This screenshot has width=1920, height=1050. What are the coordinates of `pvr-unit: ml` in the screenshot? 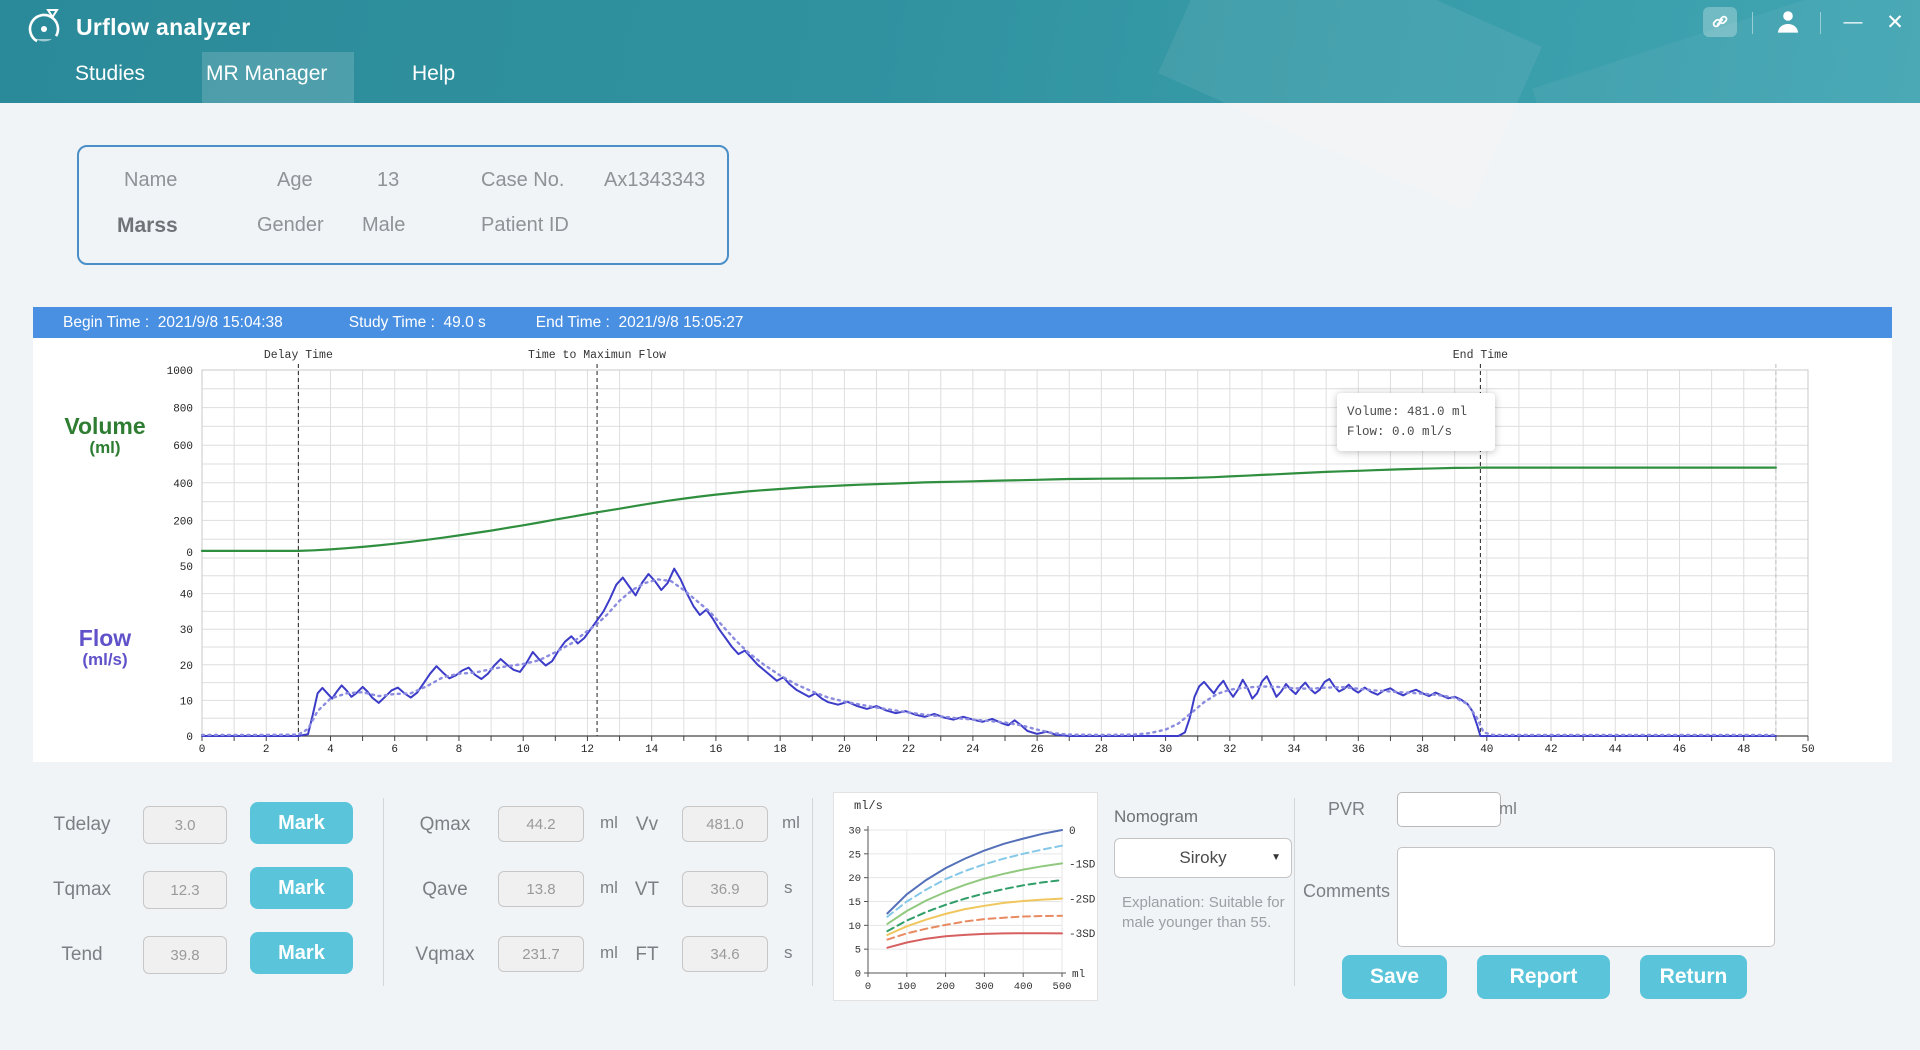 It's located at (1508, 808).